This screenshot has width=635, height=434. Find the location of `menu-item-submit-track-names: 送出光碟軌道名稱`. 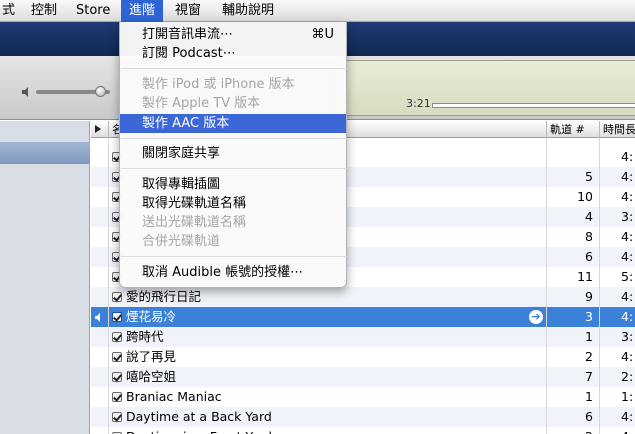

menu-item-submit-track-names: 送出光碟軌道名稱 is located at coordinates (233, 222).